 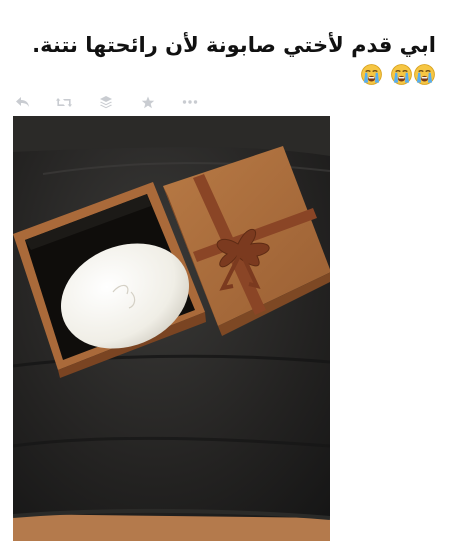 I want to click on retweet-icon, so click(x=64, y=102).